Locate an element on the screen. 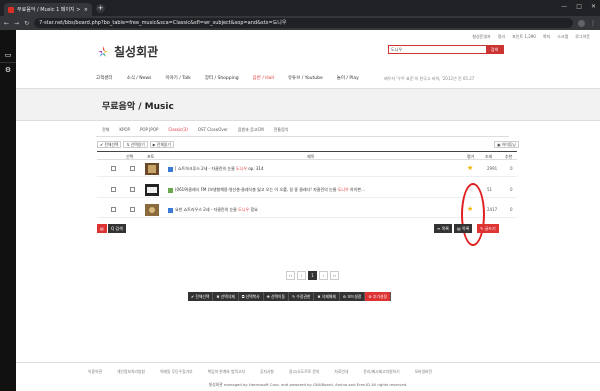 The width and height of the screenshot is (600, 391). footer-link: 개인정보처리방침 is located at coordinates (131, 372).